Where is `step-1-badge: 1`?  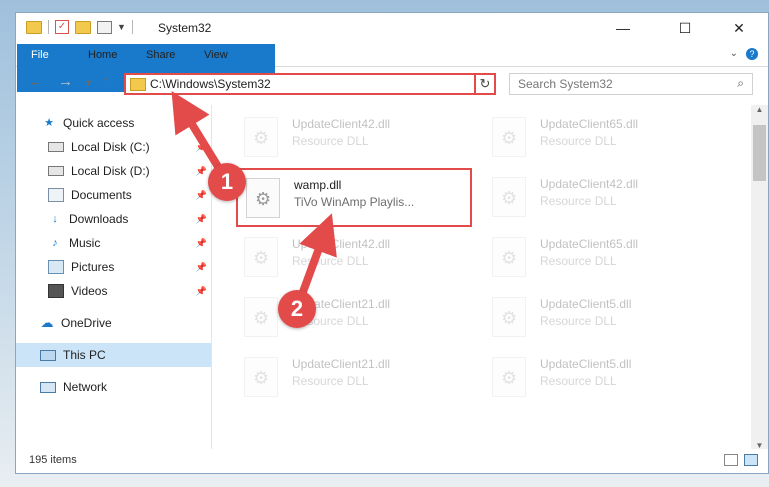 step-1-badge: 1 is located at coordinates (227, 182).